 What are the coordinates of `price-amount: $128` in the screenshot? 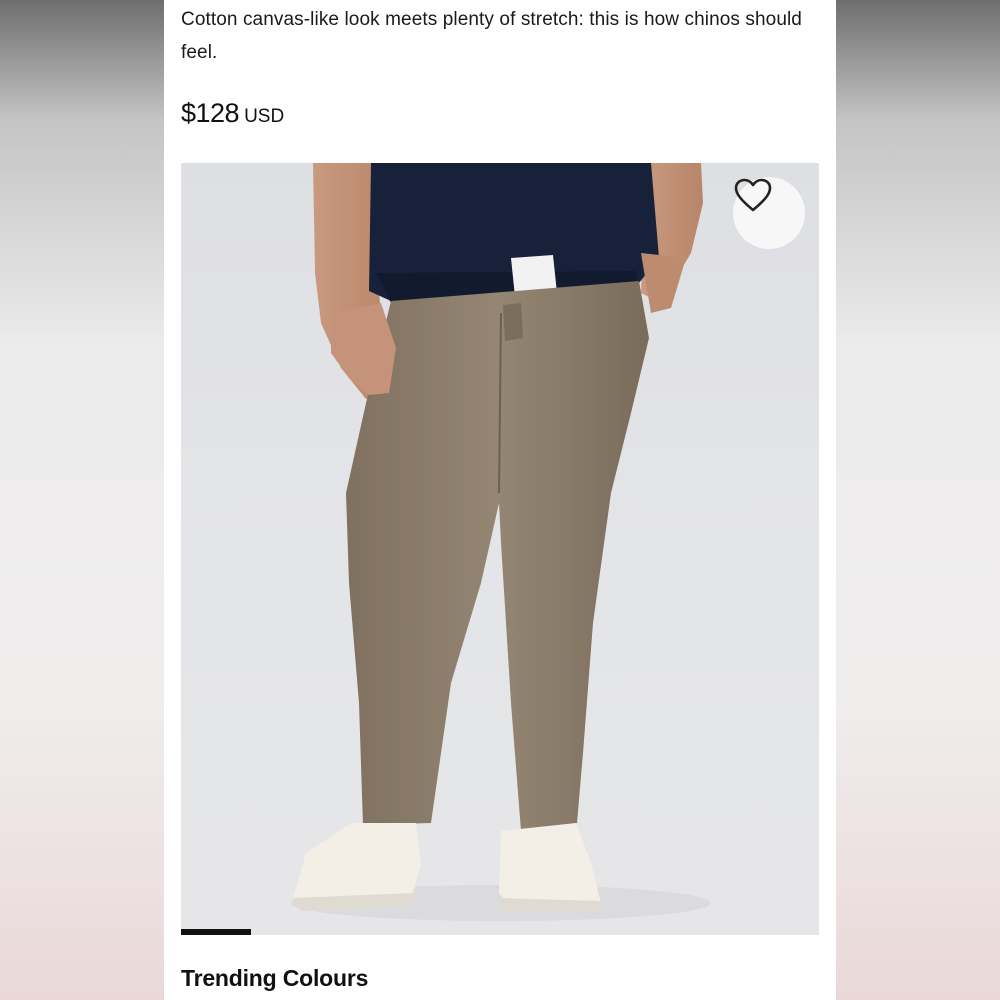 It's located at (210, 113).